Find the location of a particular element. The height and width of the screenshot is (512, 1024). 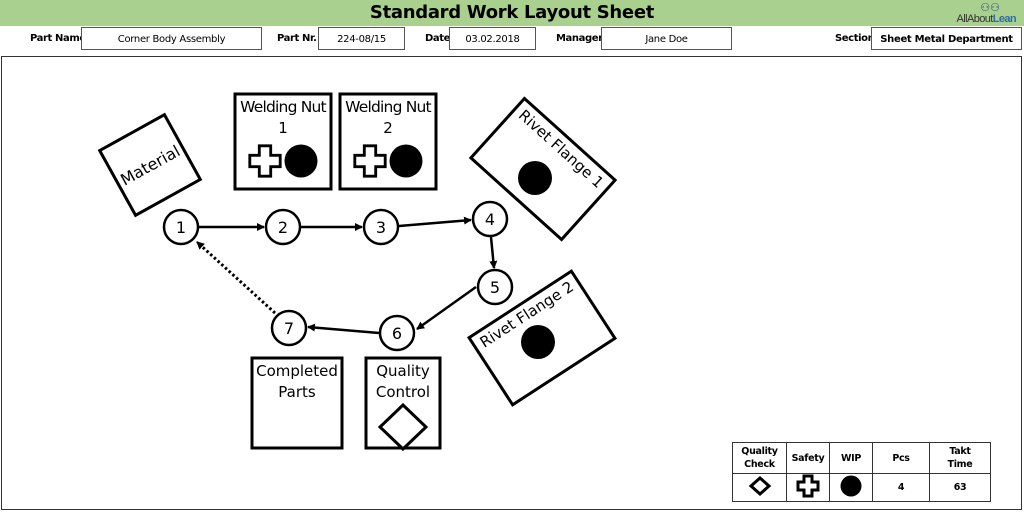

step-4: 4 is located at coordinates (490, 219).